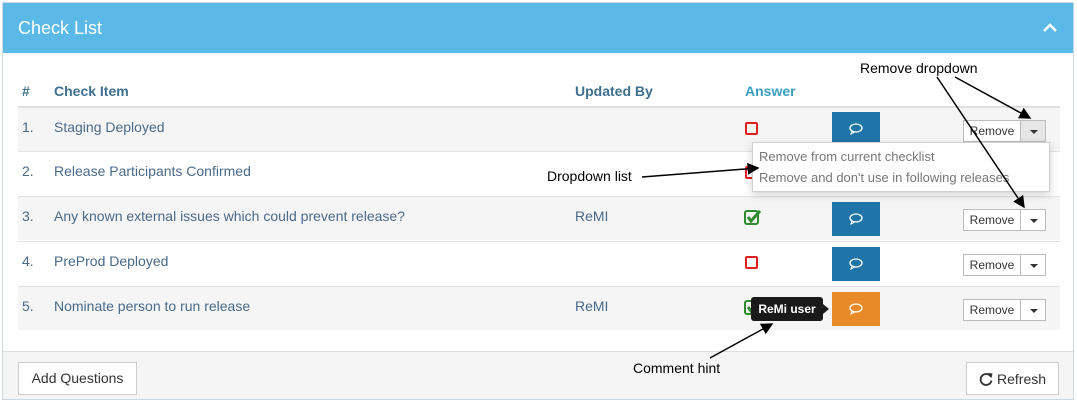 The image size is (1077, 403). Describe the element at coordinates (752, 217) in the screenshot. I see `checked-checkbox-icon` at that location.